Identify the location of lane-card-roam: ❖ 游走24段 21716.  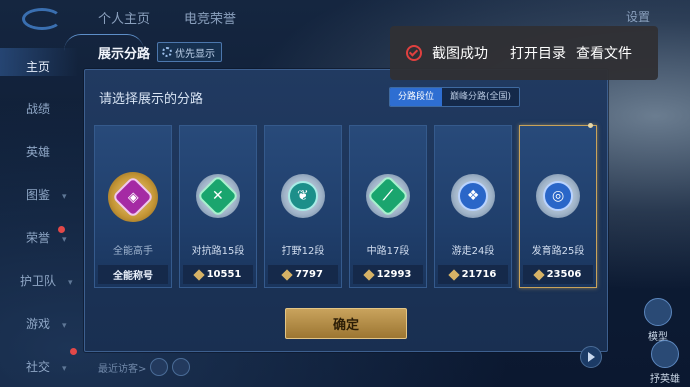
(473, 206).